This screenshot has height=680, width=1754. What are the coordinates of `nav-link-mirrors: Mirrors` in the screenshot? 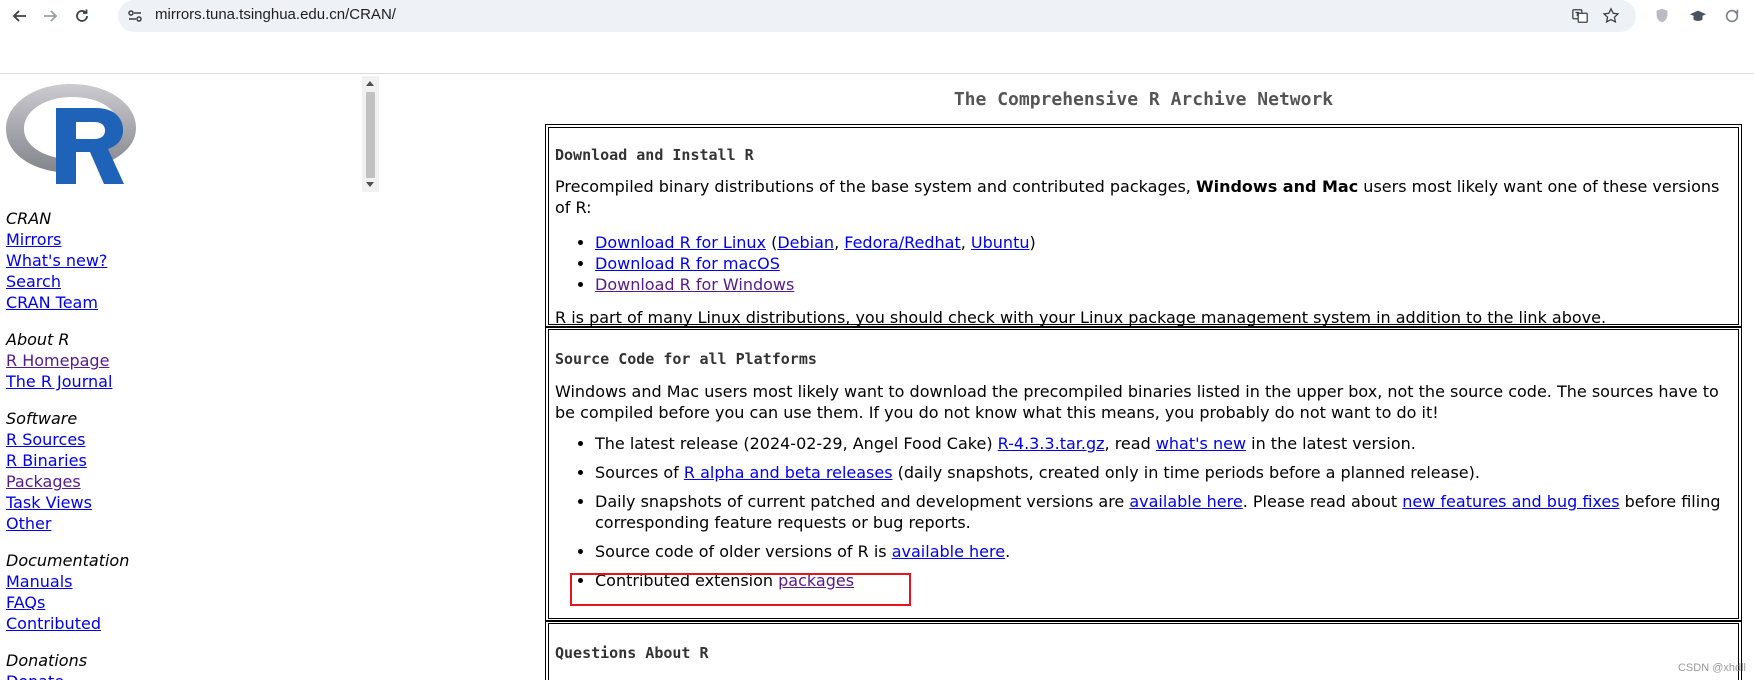 It's located at (67, 239).